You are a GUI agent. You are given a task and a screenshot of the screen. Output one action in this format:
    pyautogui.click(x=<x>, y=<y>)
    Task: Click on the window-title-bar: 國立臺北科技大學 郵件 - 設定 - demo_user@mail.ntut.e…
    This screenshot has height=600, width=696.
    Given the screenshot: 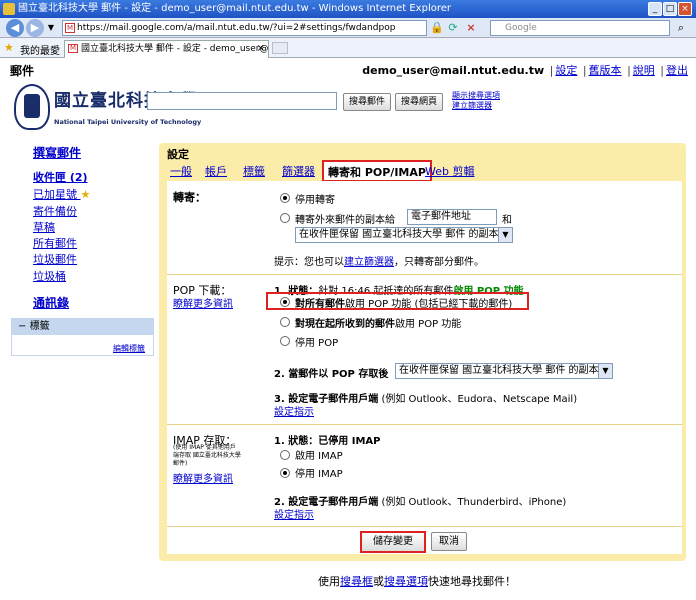 What is the action you would take?
    pyautogui.click(x=348, y=9)
    